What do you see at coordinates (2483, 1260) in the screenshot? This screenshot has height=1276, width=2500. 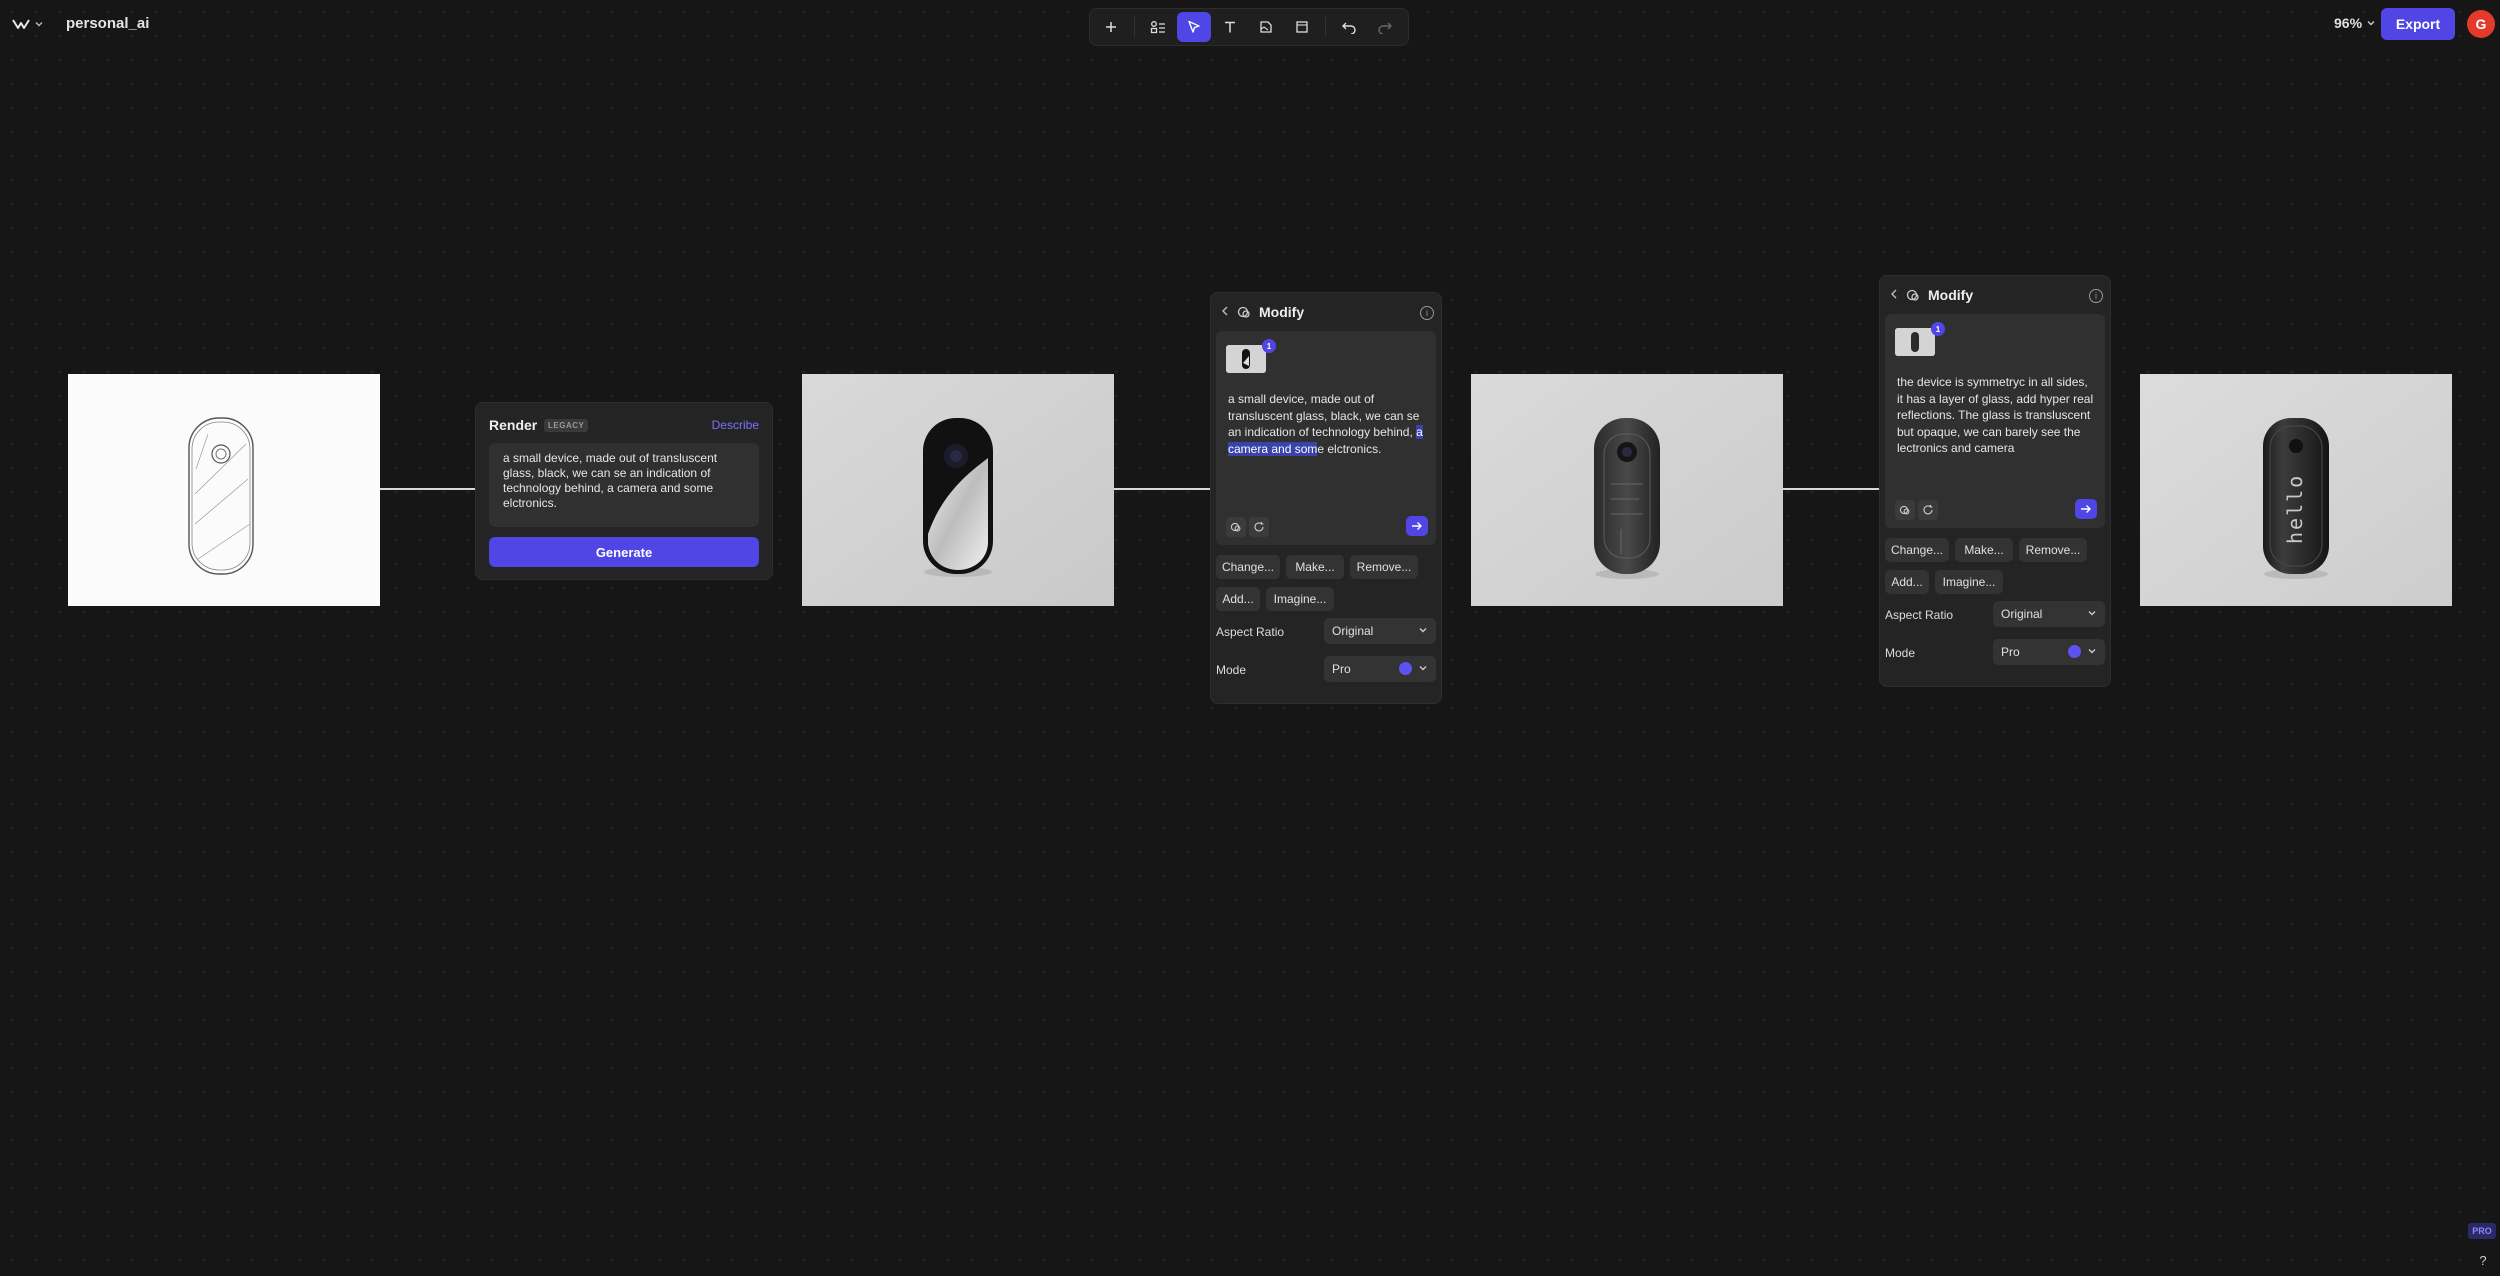 I see `help-button: ?` at bounding box center [2483, 1260].